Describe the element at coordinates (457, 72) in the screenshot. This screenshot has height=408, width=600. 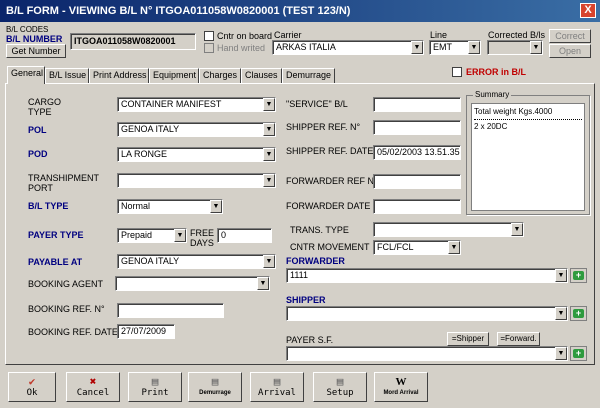
I see `error-checkbox` at that location.